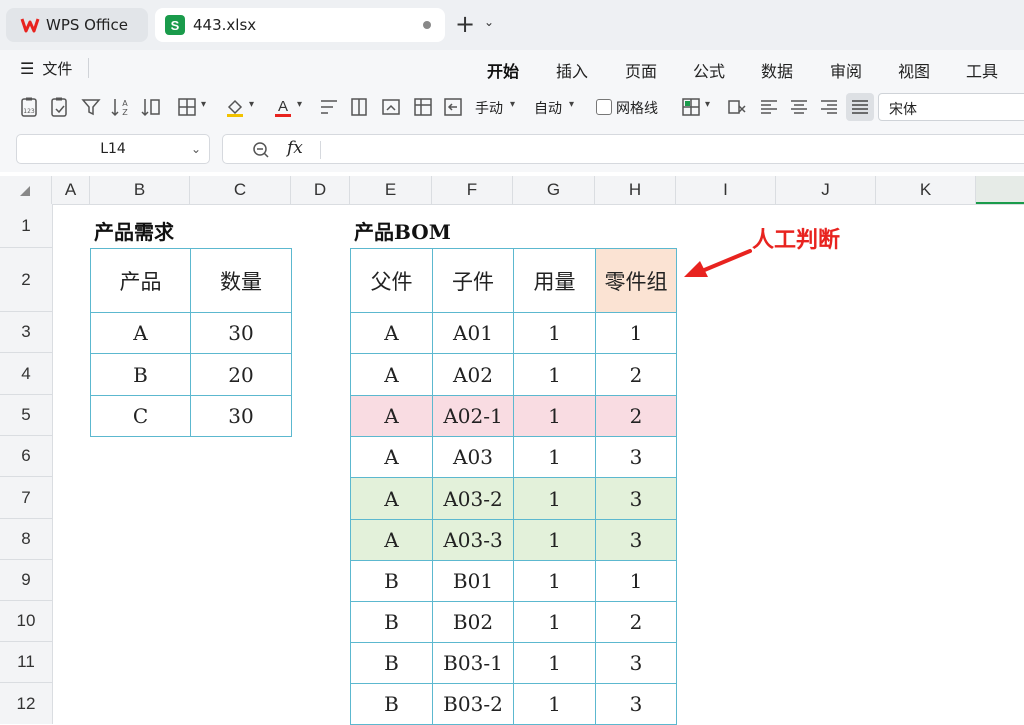  I want to click on tab-data: 数据, so click(777, 70).